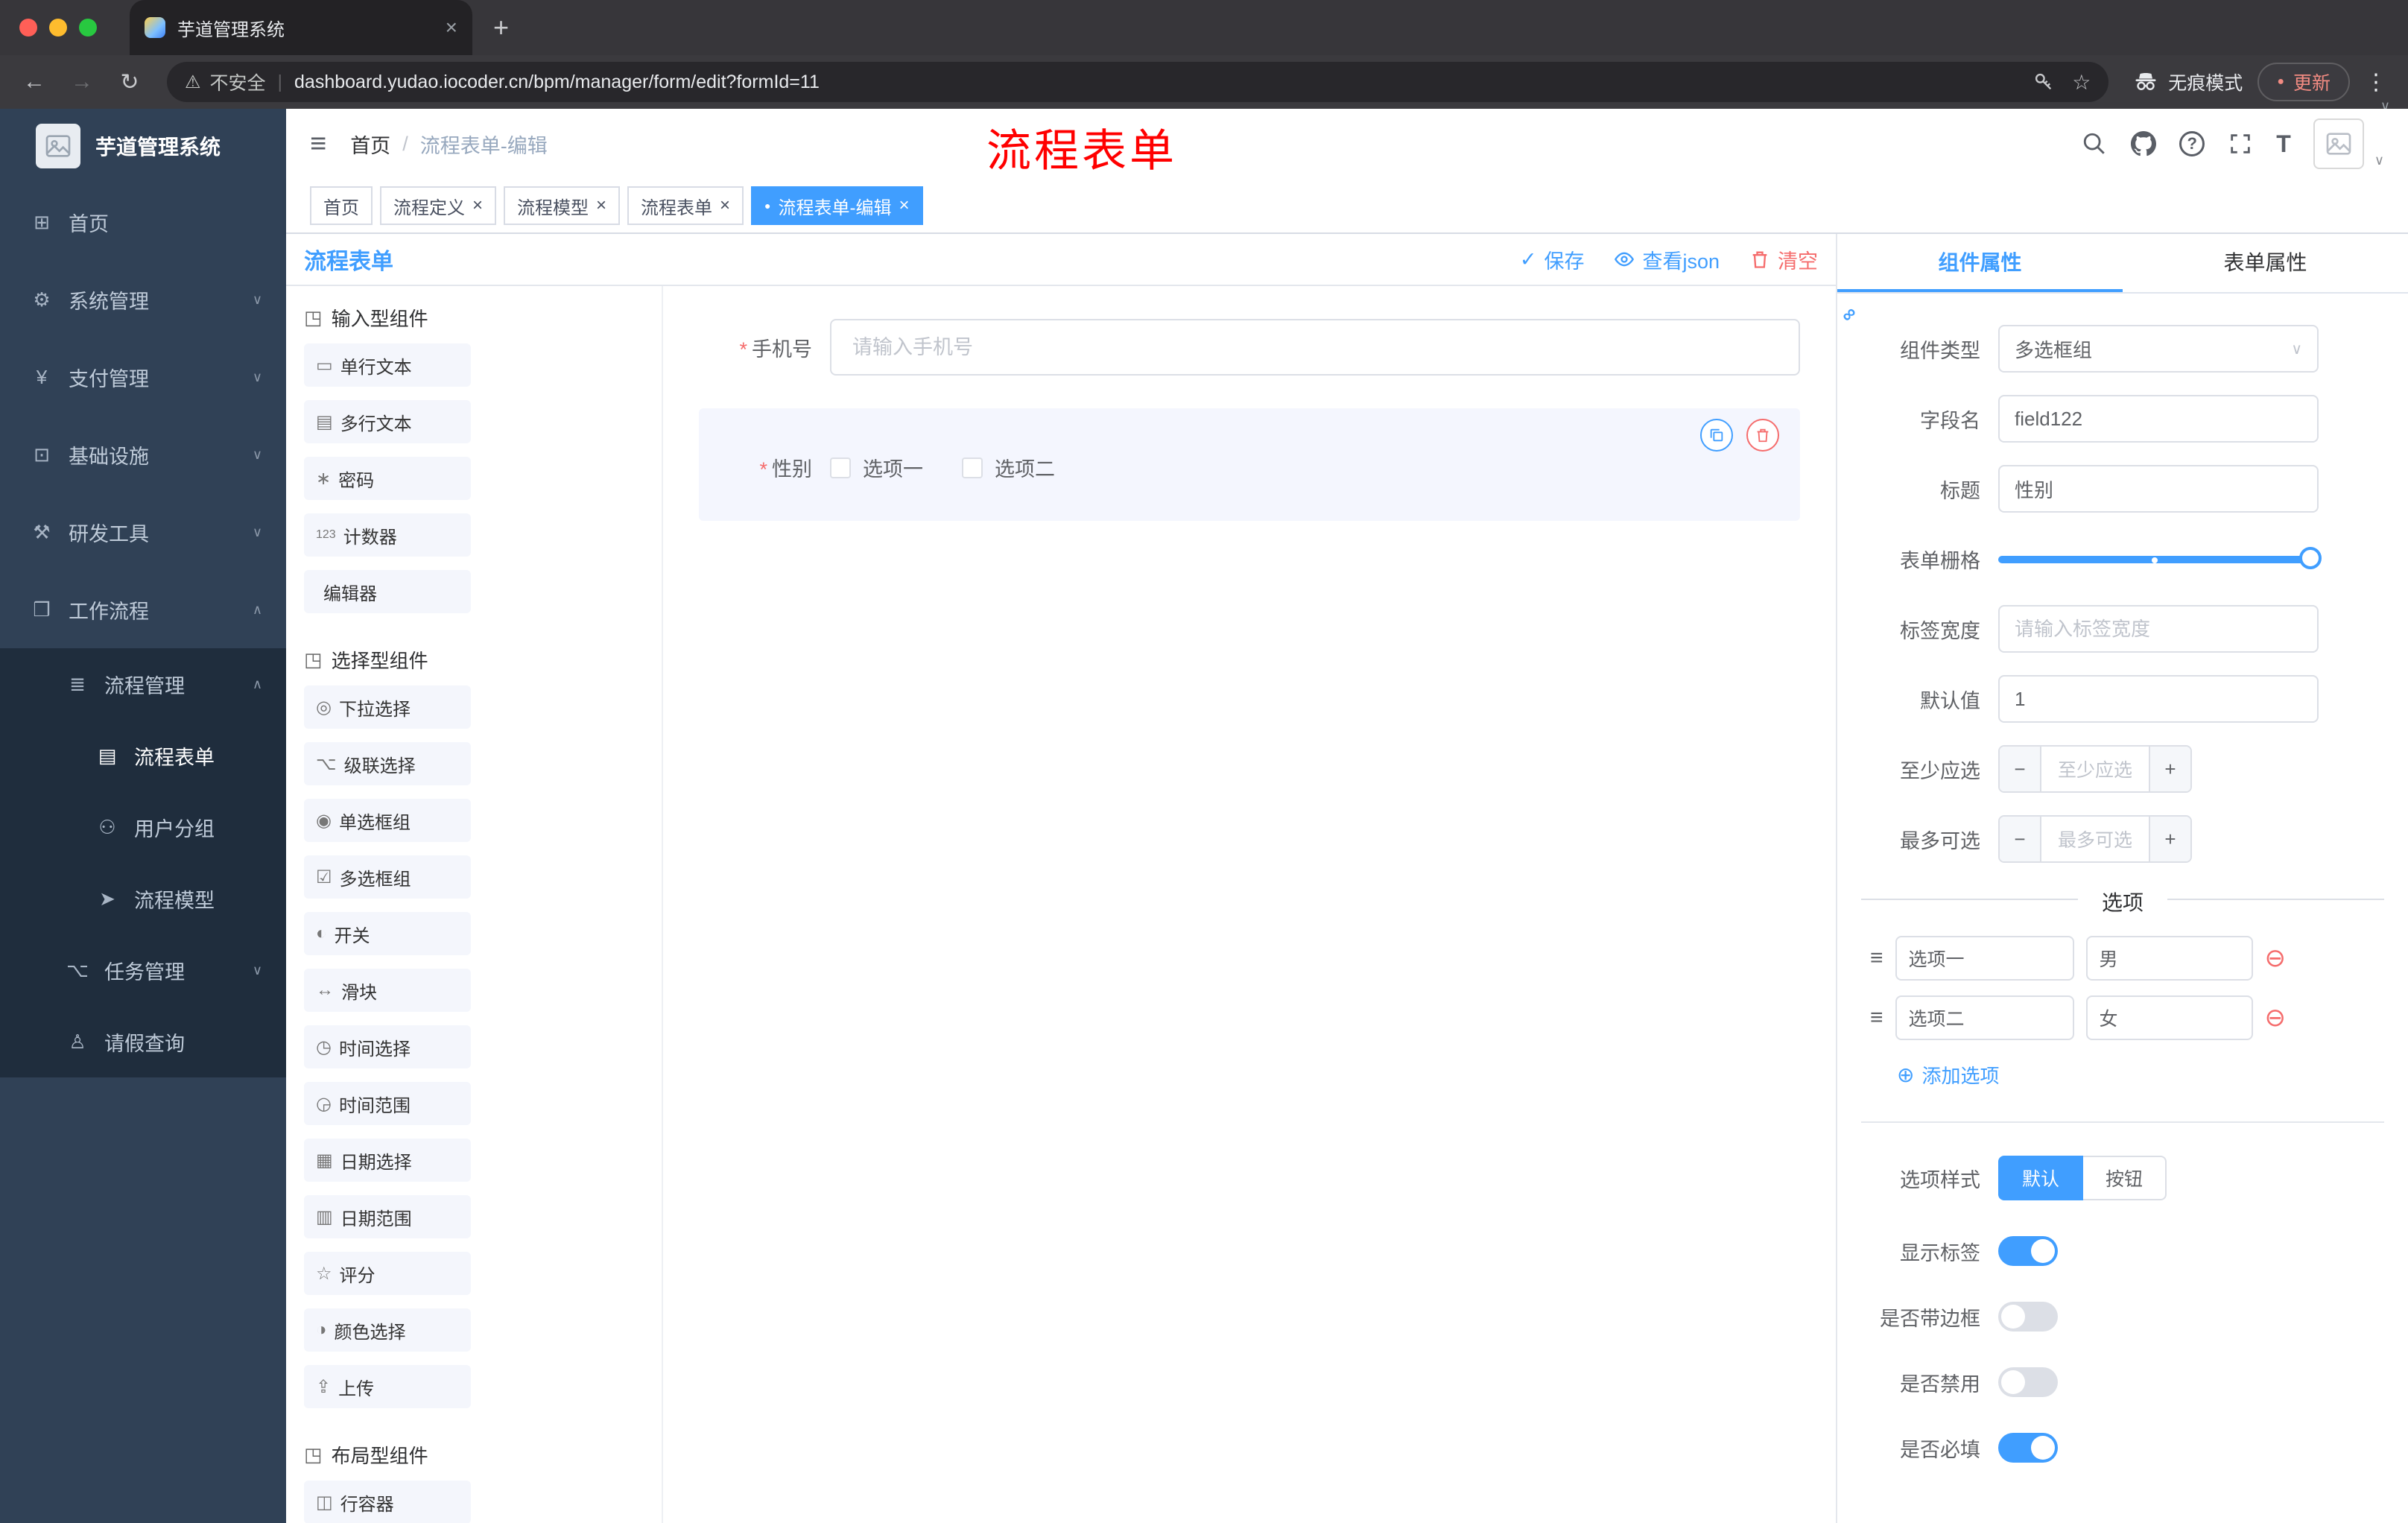 The width and height of the screenshot is (2408, 1523). I want to click on option-value-input, so click(2169, 959).